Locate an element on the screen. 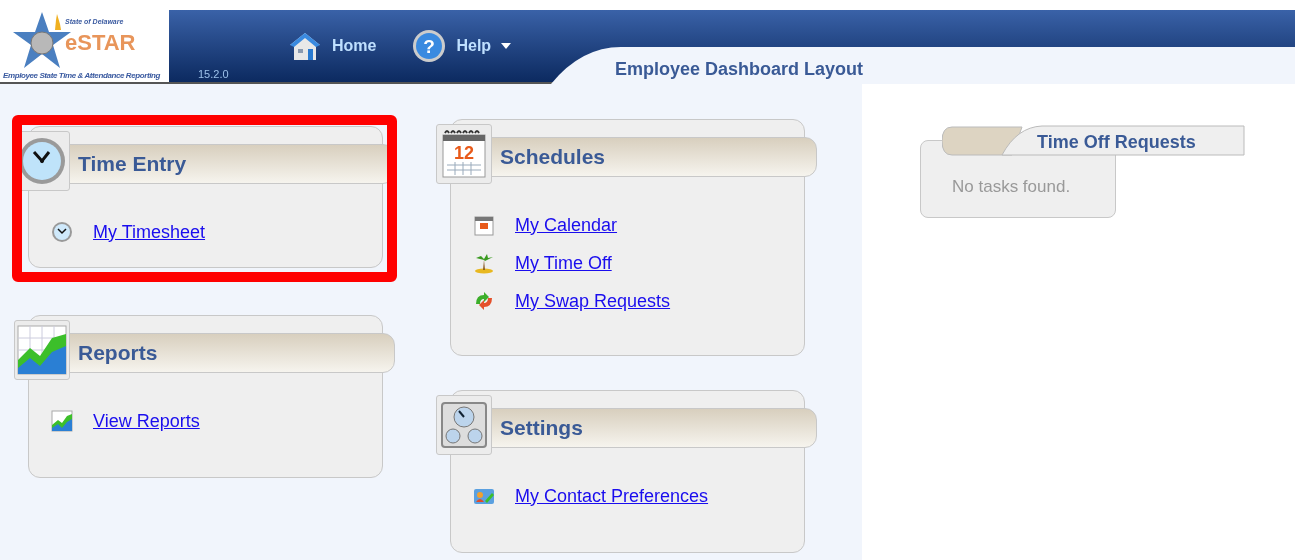 This screenshot has height=560, width=1295. line-chart-icon is located at coordinates (62, 421).